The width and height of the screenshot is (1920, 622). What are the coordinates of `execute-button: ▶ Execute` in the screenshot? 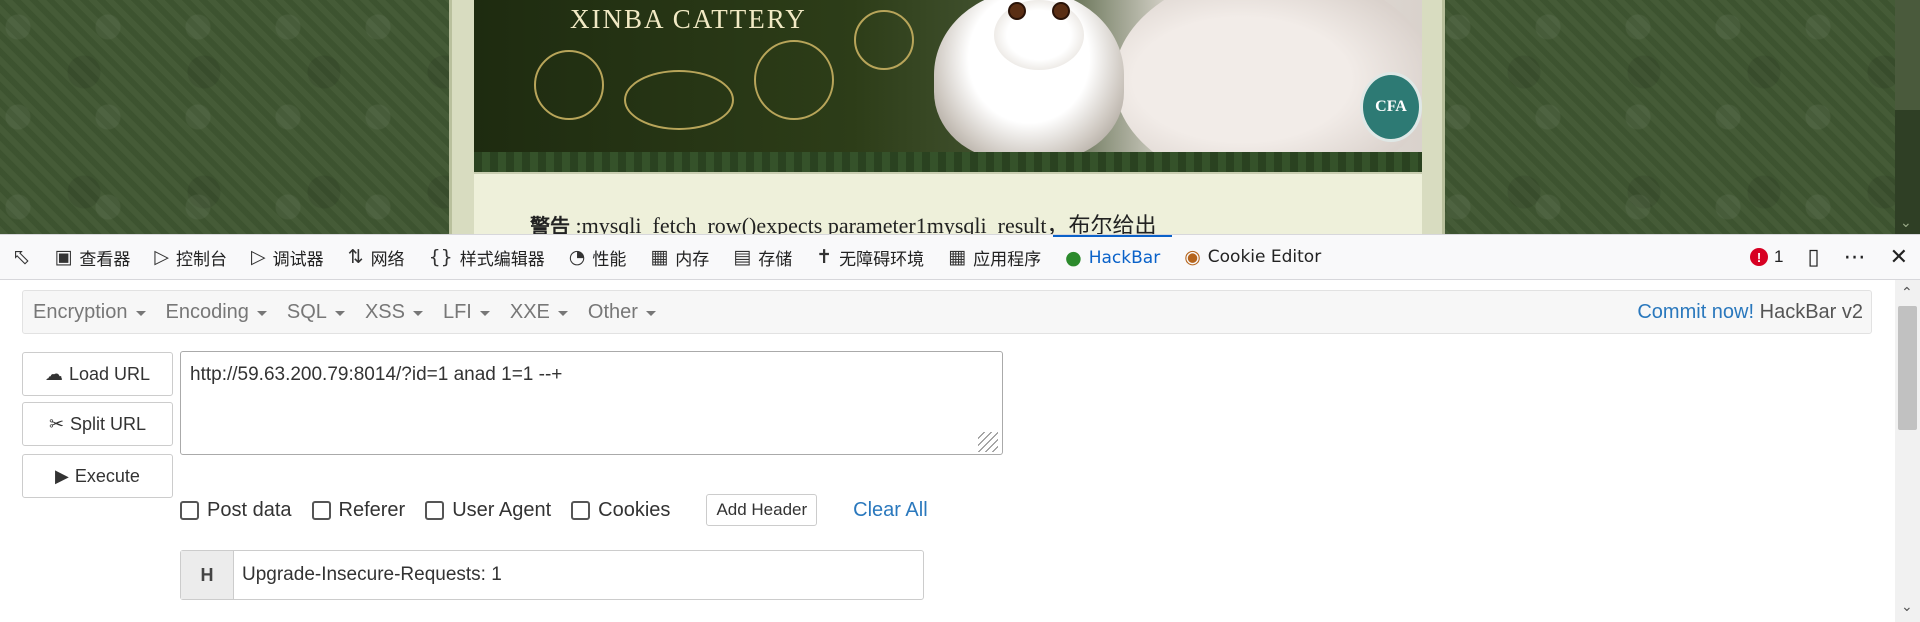 It's located at (97, 476).